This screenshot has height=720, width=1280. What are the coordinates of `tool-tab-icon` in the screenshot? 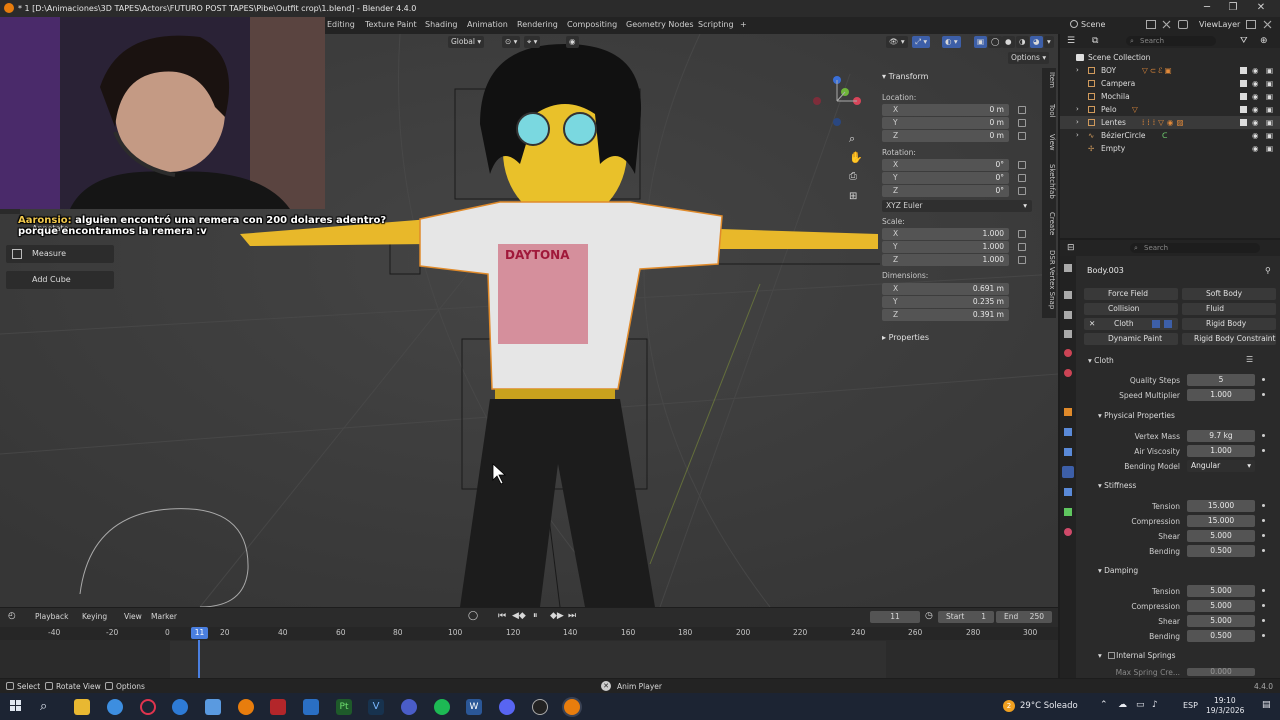 It's located at (1068, 268).